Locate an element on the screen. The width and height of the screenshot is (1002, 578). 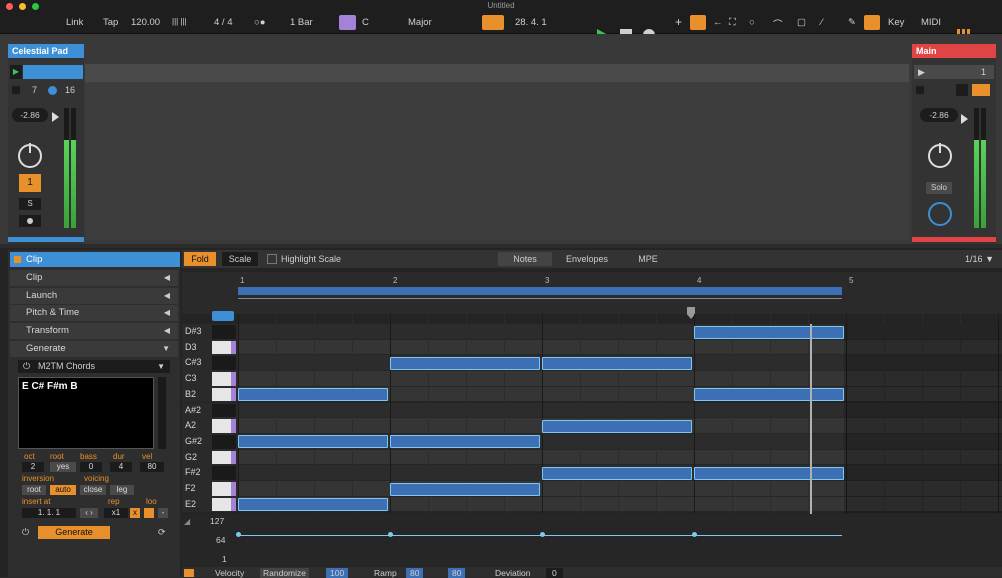
pan-knob-right-icon is located at coordinates (940, 155).